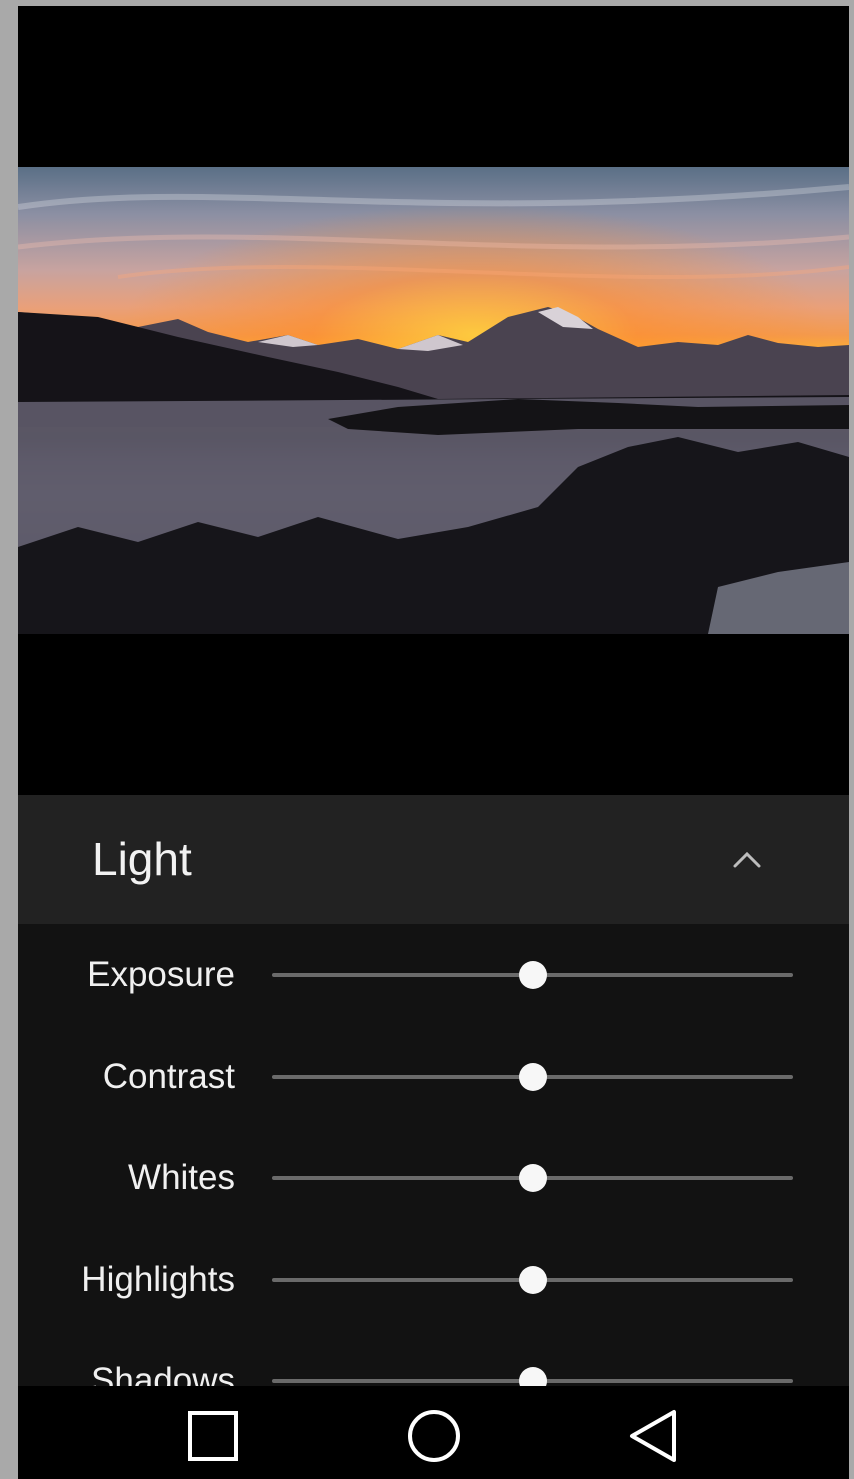  I want to click on contrast-slider, so click(532, 1077).